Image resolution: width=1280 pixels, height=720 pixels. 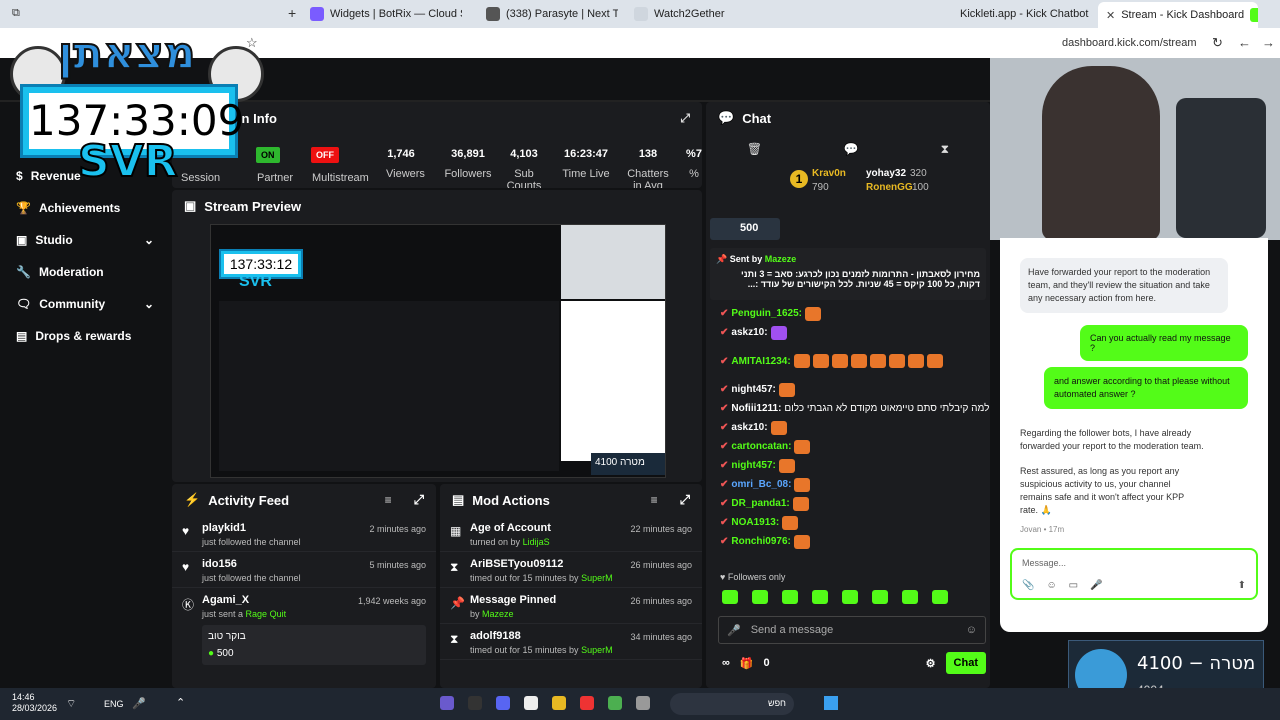 I want to click on clock: 14:46 28/03/2026, so click(x=34, y=703).